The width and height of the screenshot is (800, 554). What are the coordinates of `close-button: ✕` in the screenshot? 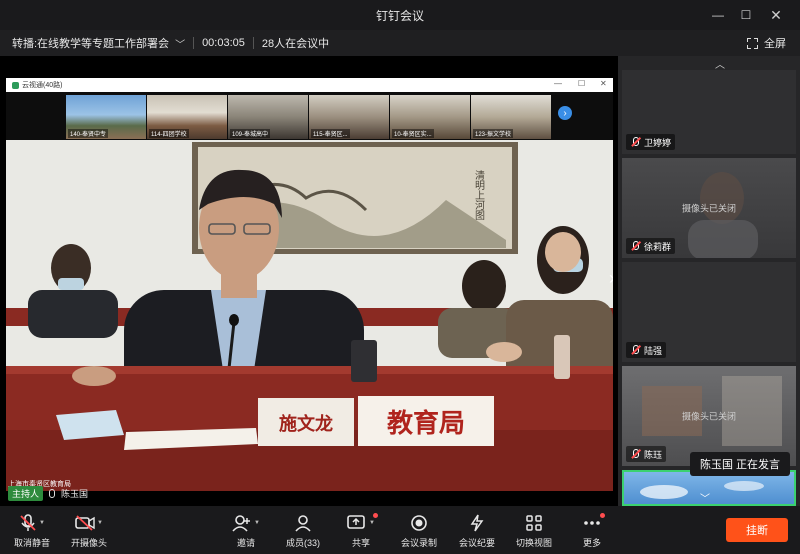 It's located at (776, 15).